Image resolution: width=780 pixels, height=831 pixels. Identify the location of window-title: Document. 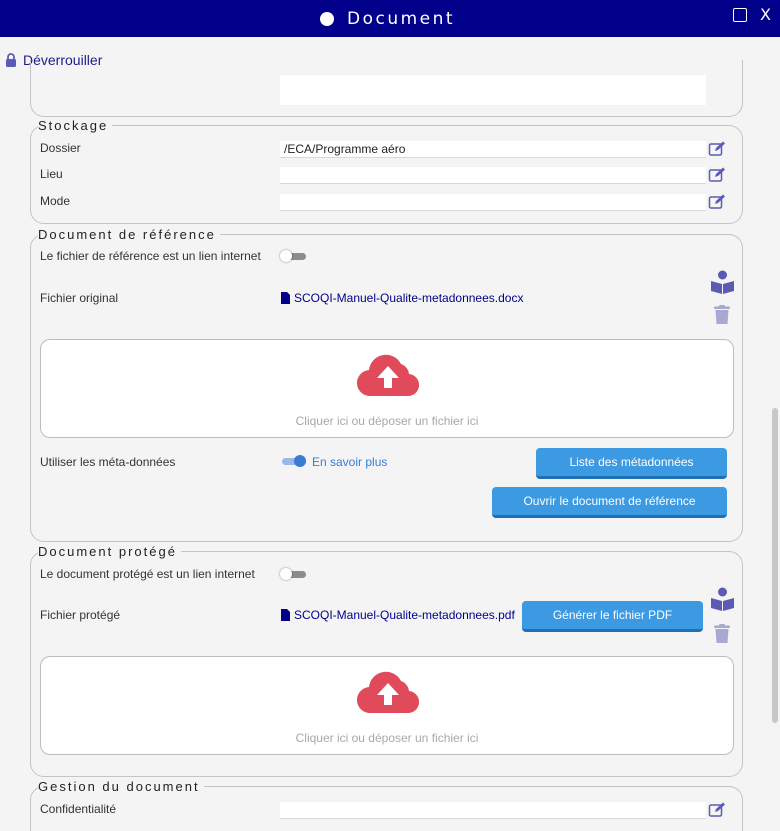
(401, 19).